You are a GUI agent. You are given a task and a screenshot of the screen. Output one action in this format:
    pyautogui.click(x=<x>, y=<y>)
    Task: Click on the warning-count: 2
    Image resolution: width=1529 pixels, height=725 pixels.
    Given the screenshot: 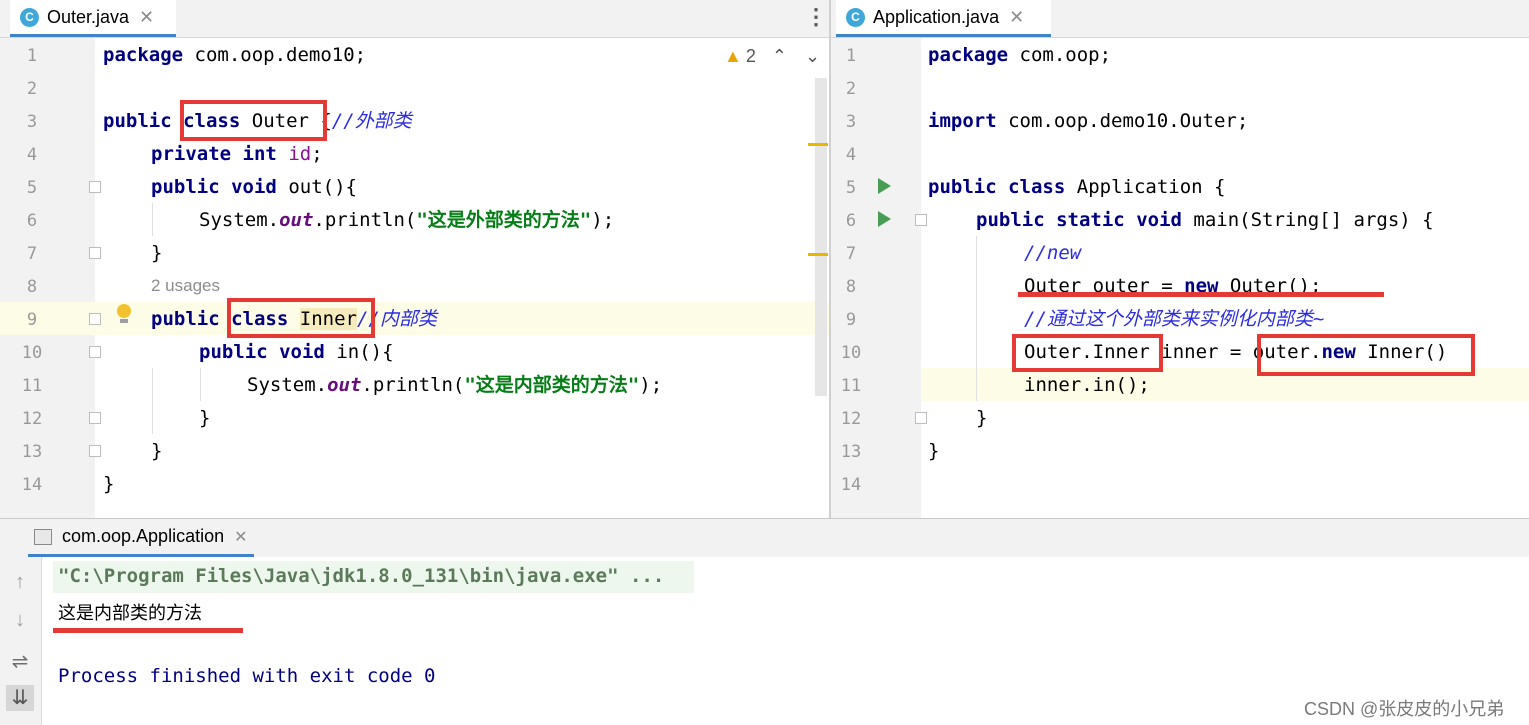 What is the action you would take?
    pyautogui.click(x=750, y=56)
    